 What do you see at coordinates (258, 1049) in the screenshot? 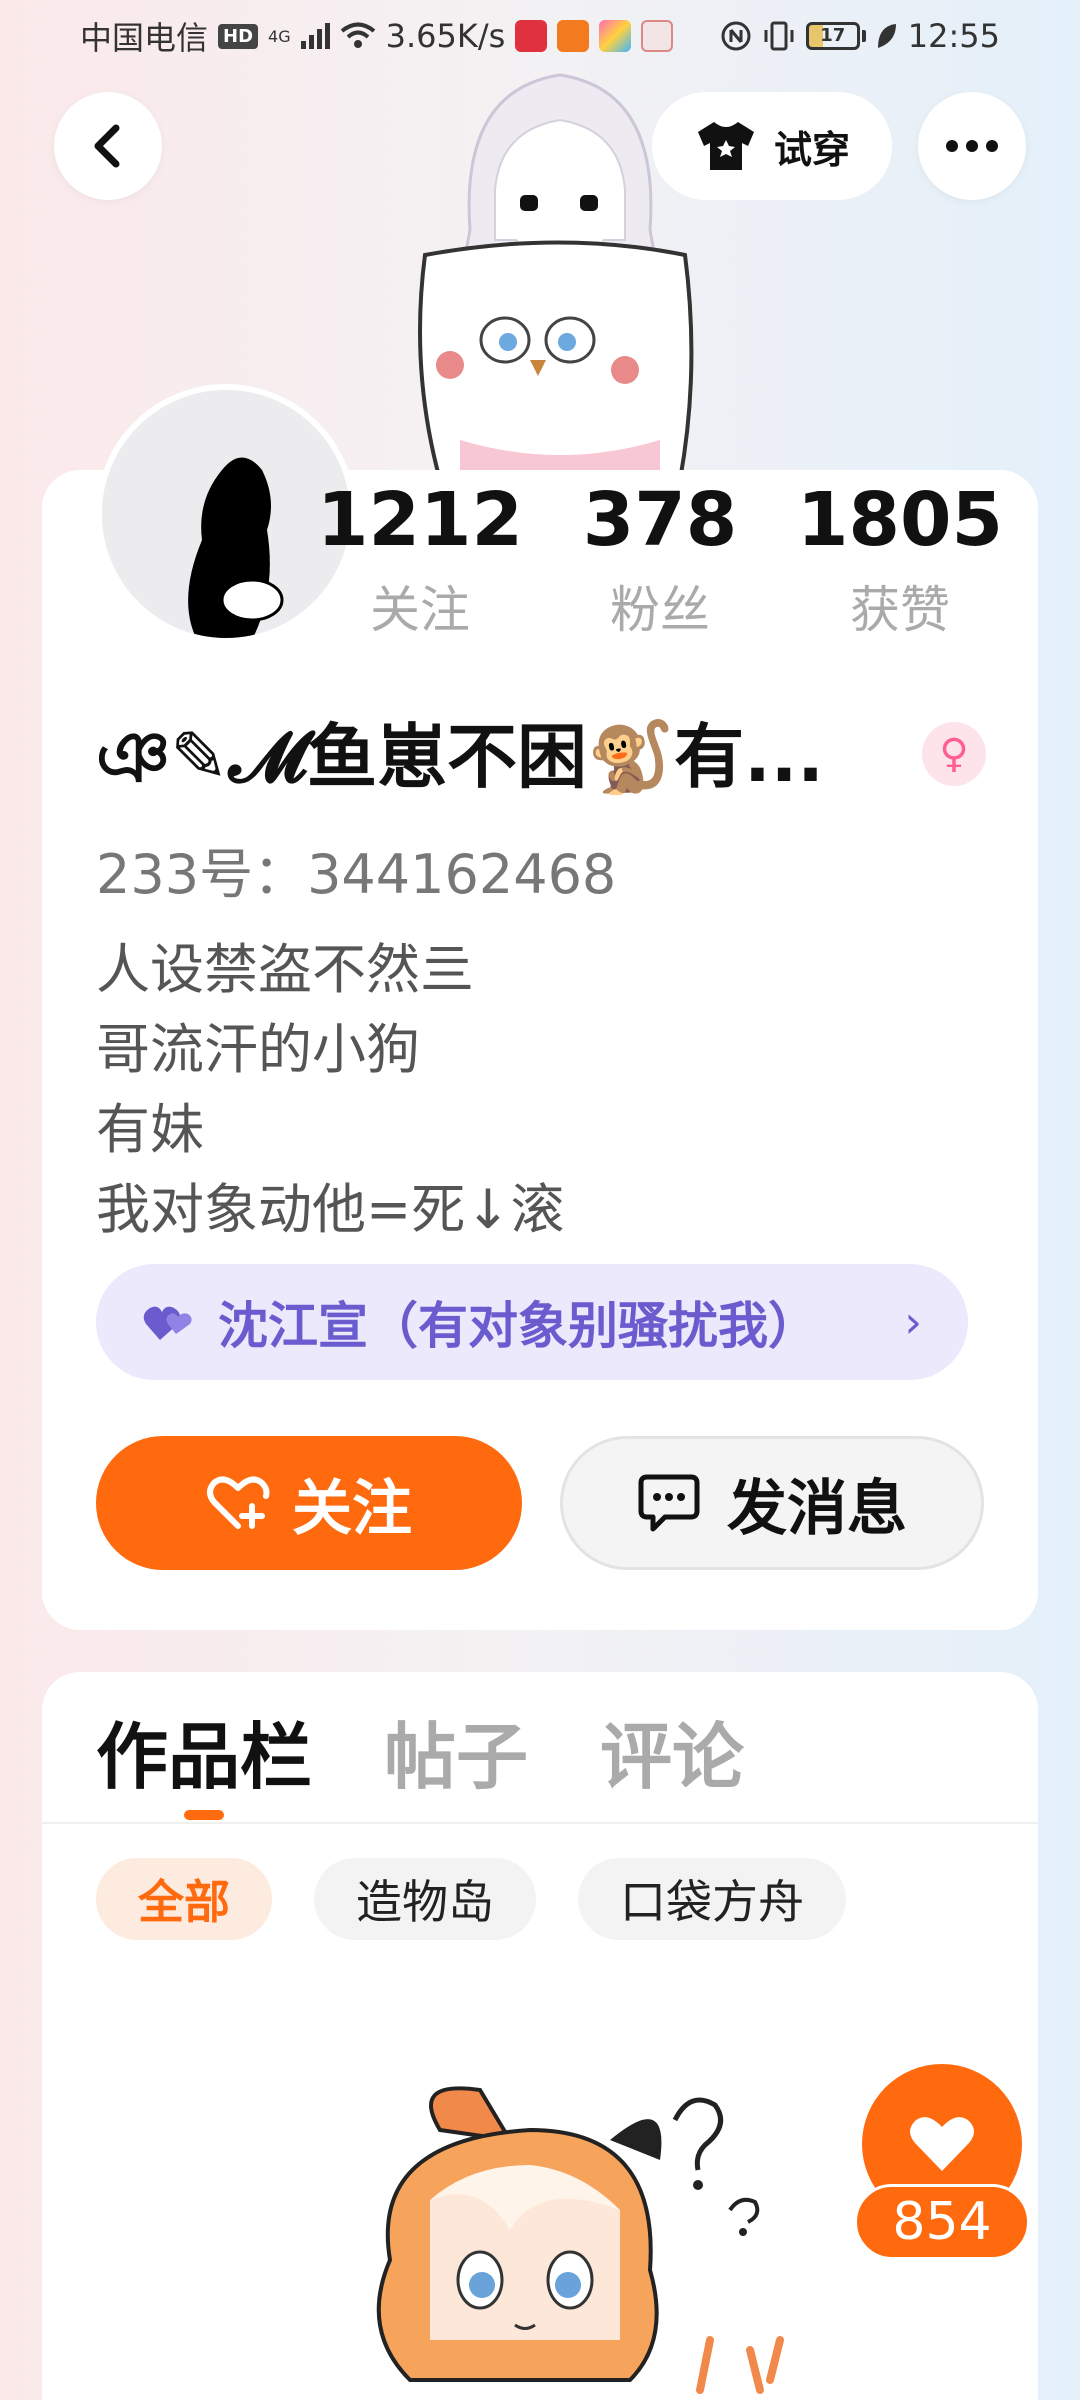
I see `bio-line: 哥流汗的小狗` at bounding box center [258, 1049].